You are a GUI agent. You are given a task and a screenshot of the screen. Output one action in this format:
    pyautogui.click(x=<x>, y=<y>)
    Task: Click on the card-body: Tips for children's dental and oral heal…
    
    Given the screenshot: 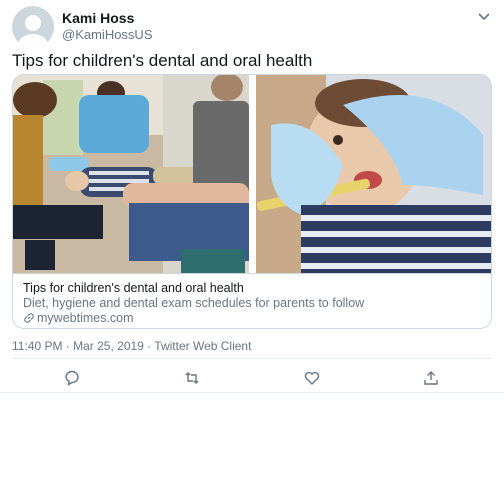 What is the action you would take?
    pyautogui.click(x=252, y=300)
    